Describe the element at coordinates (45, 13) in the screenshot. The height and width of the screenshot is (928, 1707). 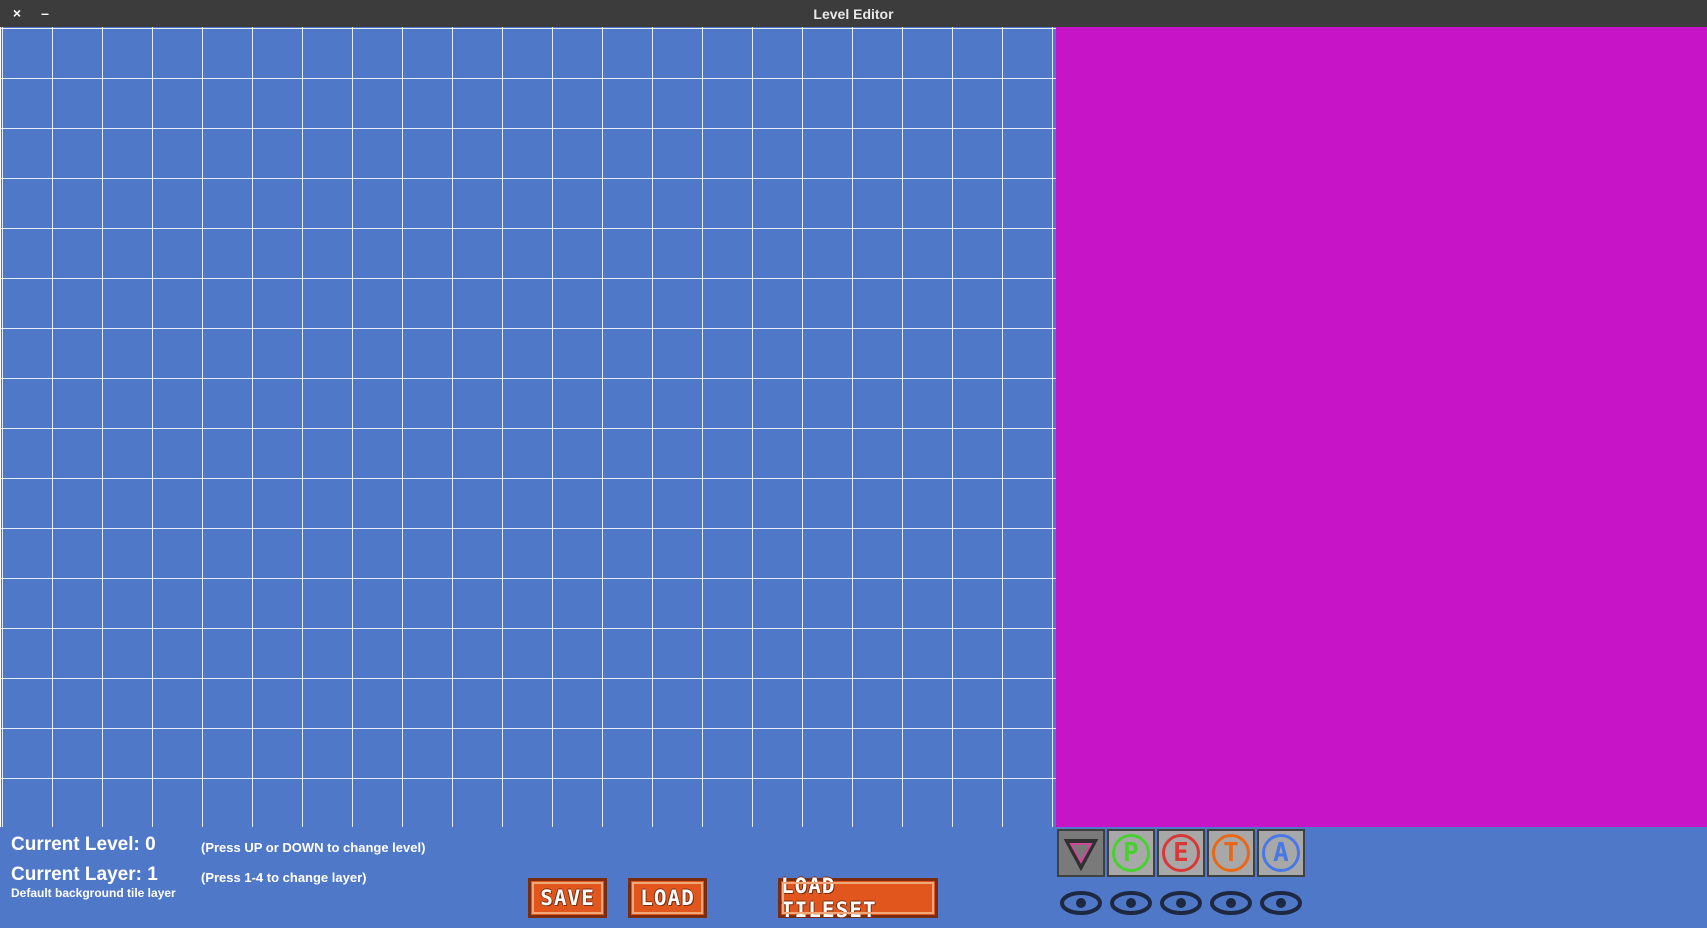
I see `minimize-button: –` at that location.